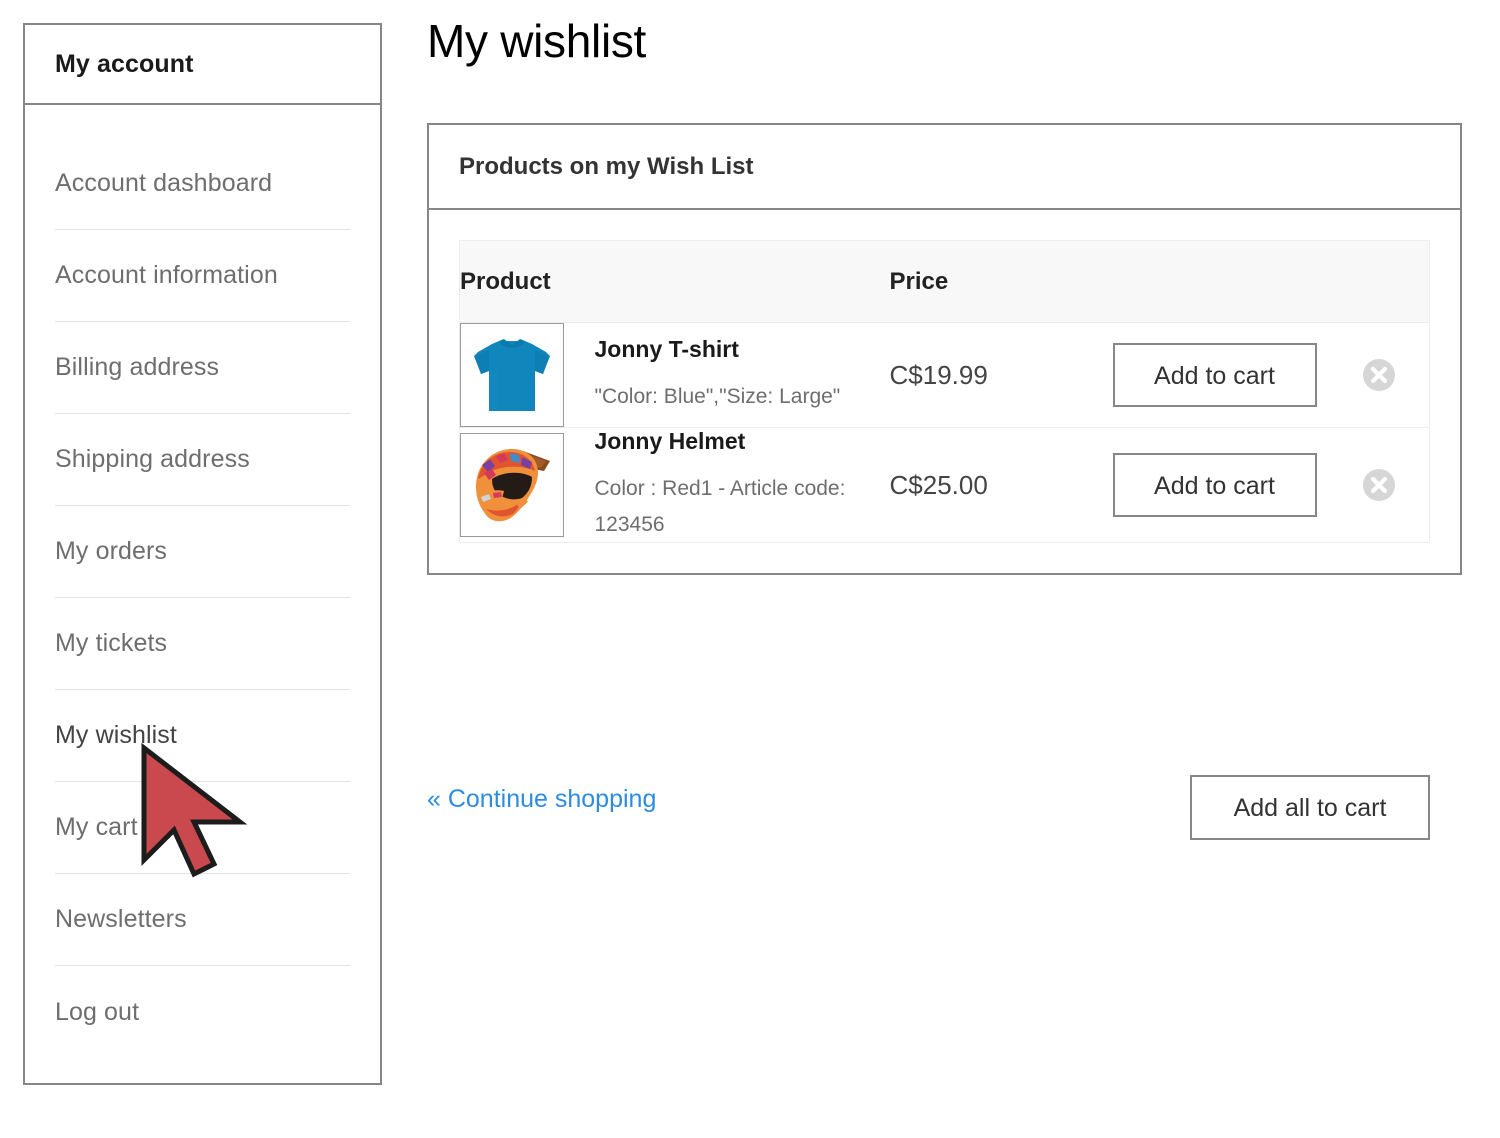 The height and width of the screenshot is (1138, 1500). Describe the element at coordinates (994, 375) in the screenshot. I see `product-price: C$19.99` at that location.